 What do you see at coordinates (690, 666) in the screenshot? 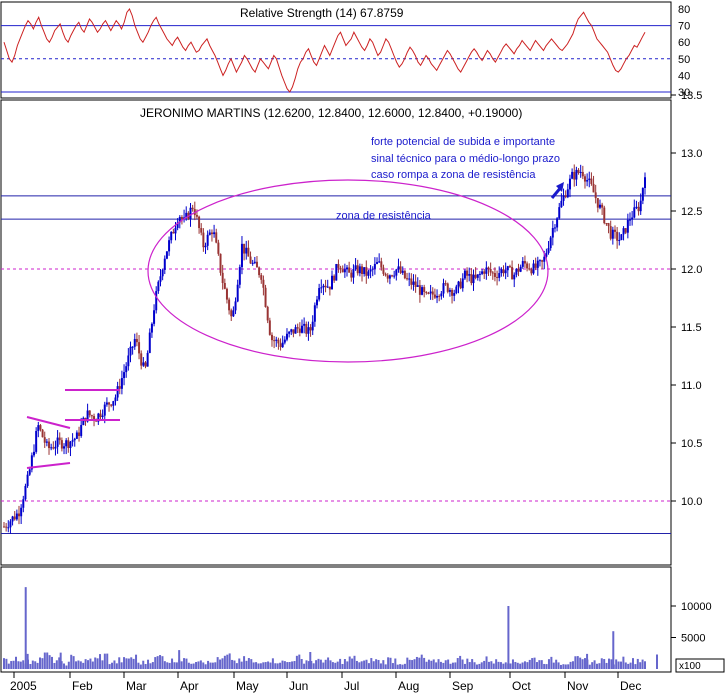
I see `volume-unit-label: x100` at bounding box center [690, 666].